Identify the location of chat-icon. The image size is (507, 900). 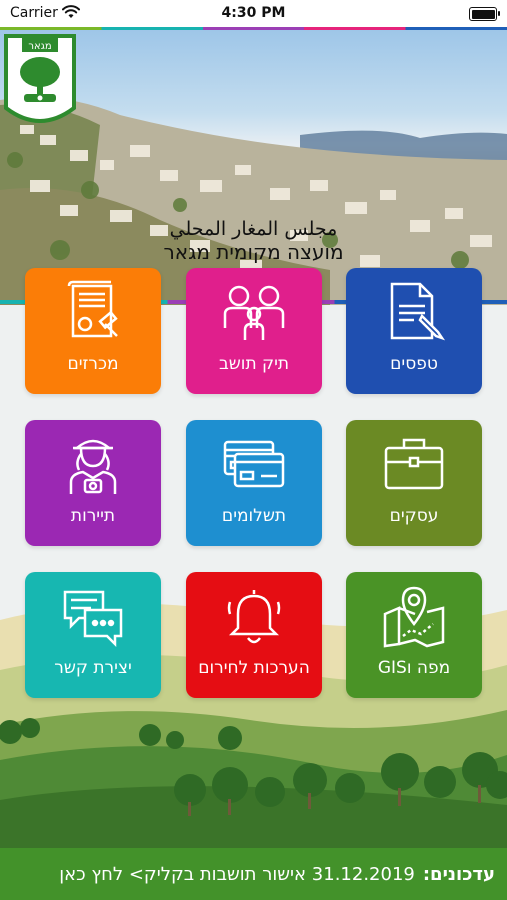
(93, 619).